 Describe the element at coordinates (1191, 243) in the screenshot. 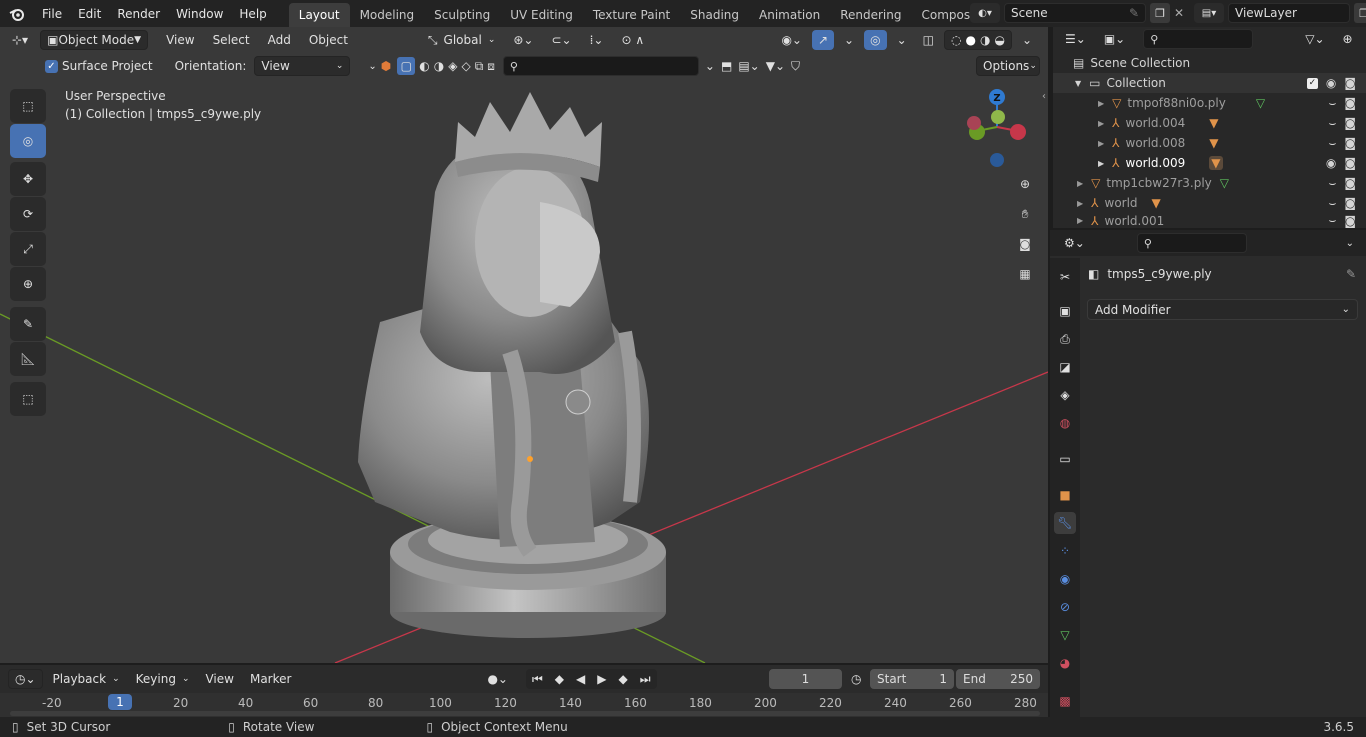

I see `properties-search-input: ⚲` at that location.